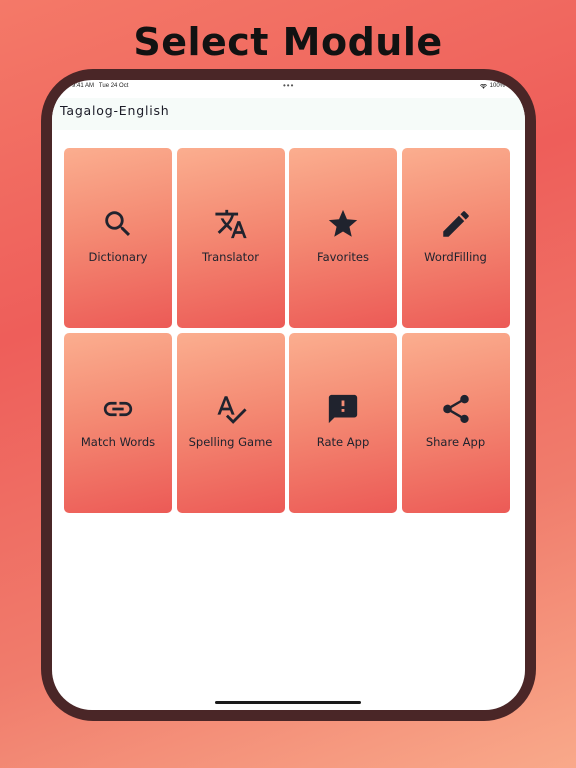 This screenshot has height=768, width=576. I want to click on translate-icon, so click(231, 224).